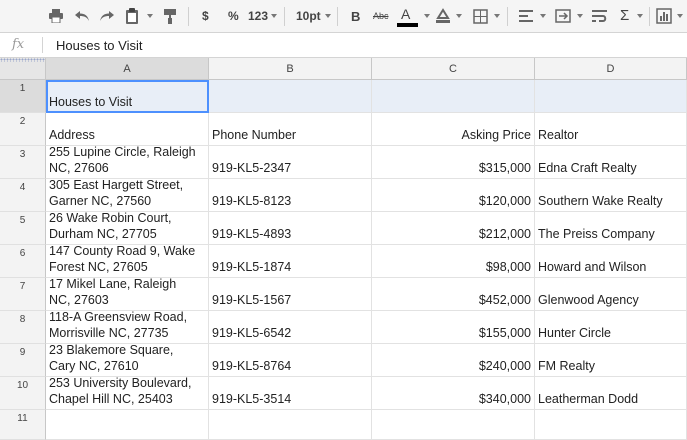 The height and width of the screenshot is (440, 687). Describe the element at coordinates (290, 393) in the screenshot. I see `cell-b10: 919-KL5-3514` at that location.